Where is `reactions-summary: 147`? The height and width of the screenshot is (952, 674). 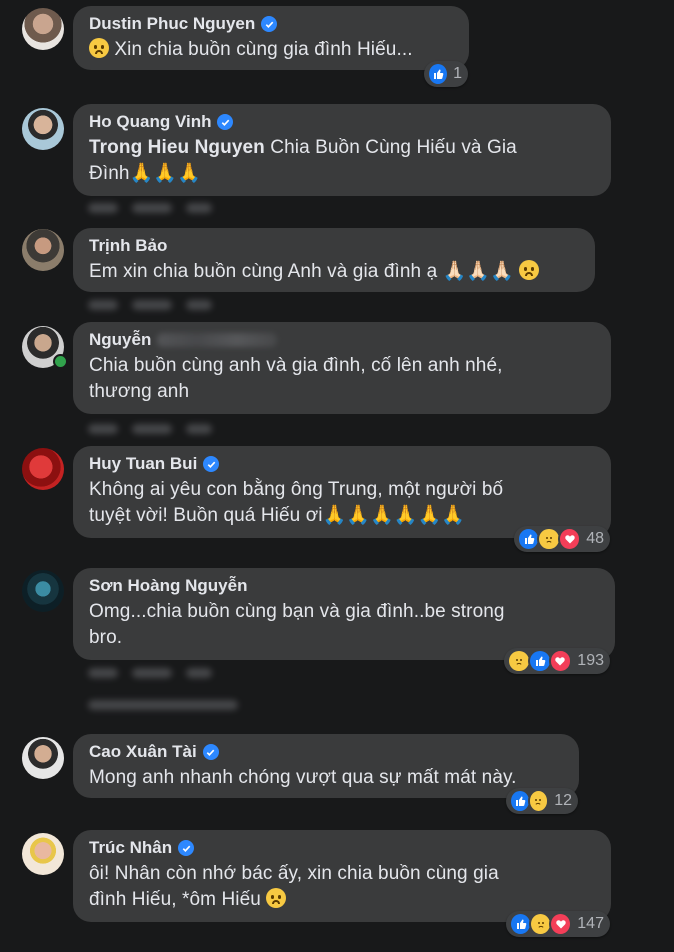 reactions-summary: 147 is located at coordinates (558, 924).